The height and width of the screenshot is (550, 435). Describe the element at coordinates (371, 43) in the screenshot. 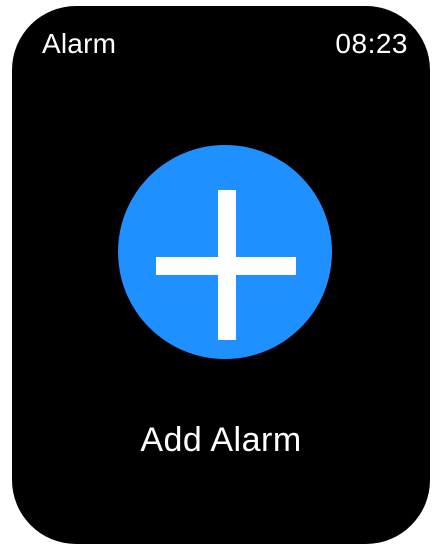

I see `clock-time: 08:23` at that location.